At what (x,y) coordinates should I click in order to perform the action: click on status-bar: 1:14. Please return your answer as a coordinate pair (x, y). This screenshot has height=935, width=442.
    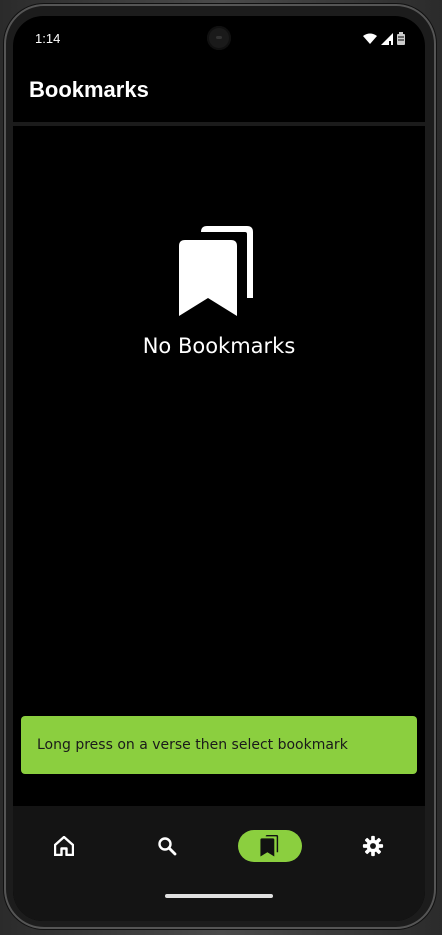
    Looking at the image, I should click on (219, 38).